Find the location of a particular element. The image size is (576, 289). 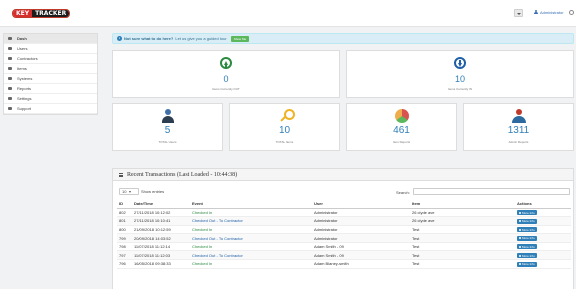

report-chart-icon is located at coordinates (401, 116).